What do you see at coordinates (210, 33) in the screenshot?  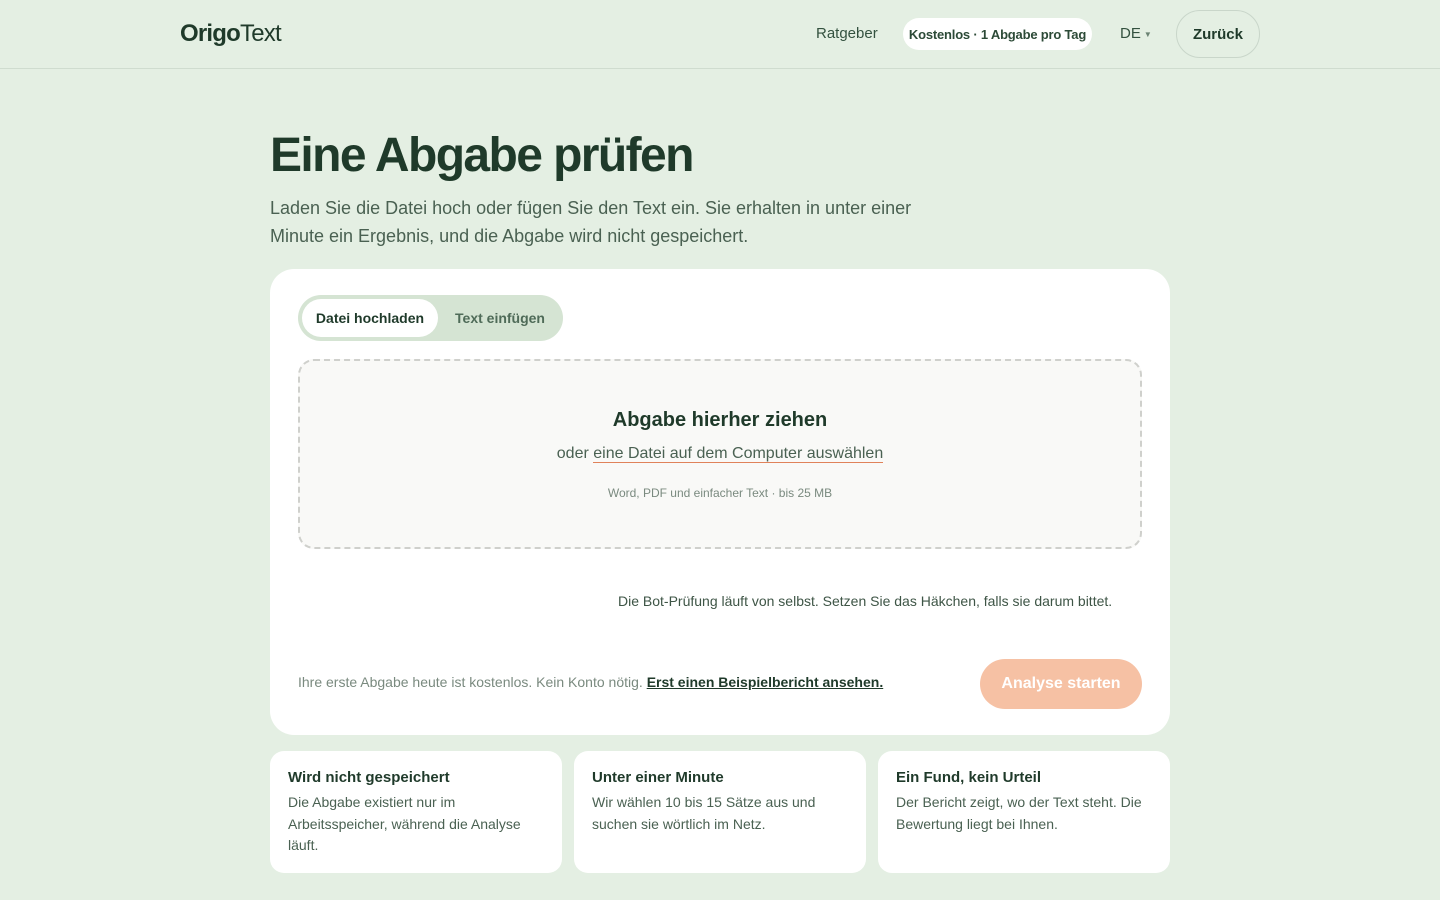 I see `logo-wordmark-bold: Origo` at bounding box center [210, 33].